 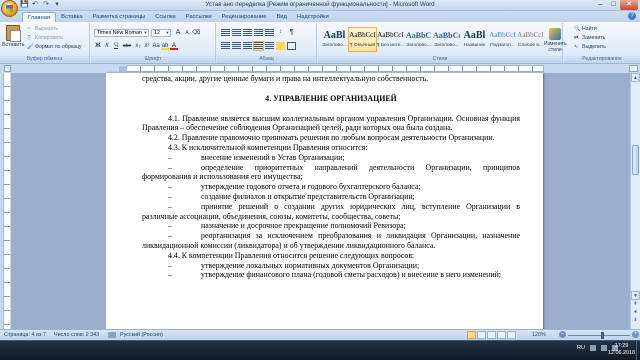 What do you see at coordinates (247, 46) in the screenshot?
I see `align-right-icon` at bounding box center [247, 46].